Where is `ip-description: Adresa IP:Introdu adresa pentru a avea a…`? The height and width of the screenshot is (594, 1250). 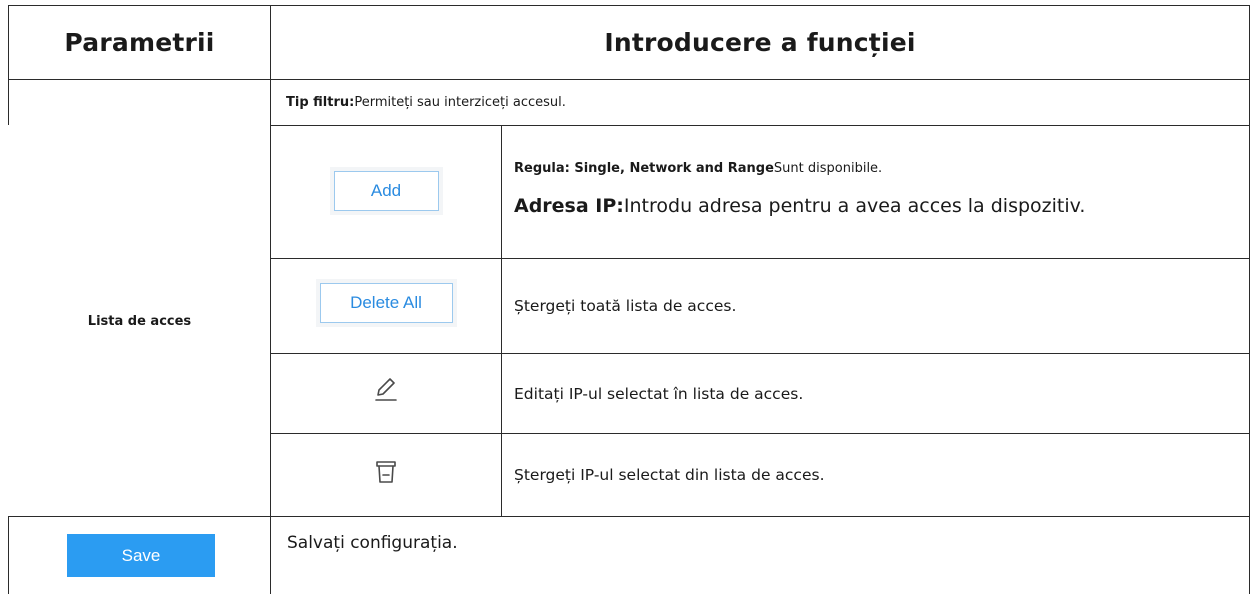
ip-description: Adresa IP:Introdu adresa pentru a avea a… is located at coordinates (799, 206).